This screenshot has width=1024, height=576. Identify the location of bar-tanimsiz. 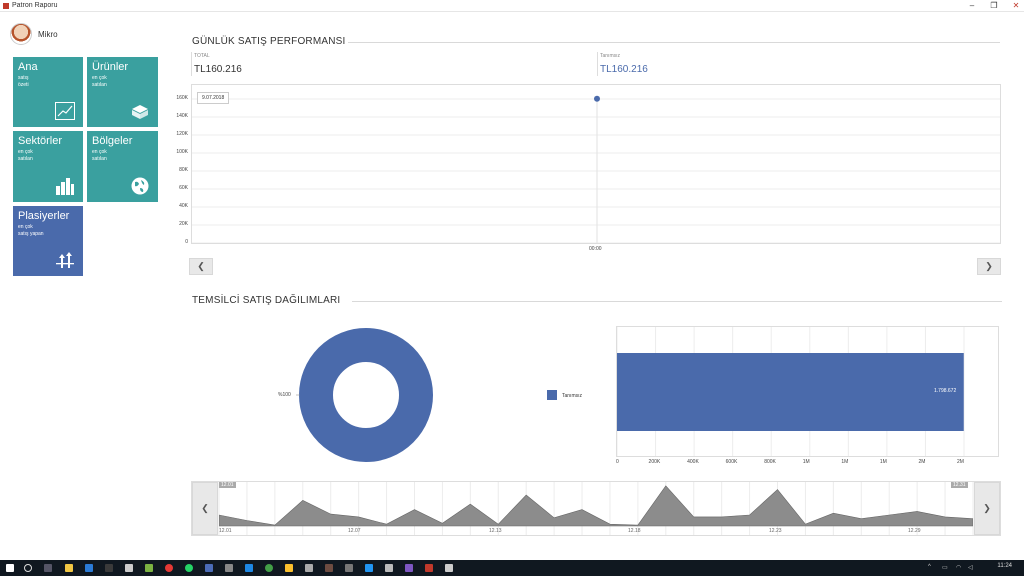
(790, 392).